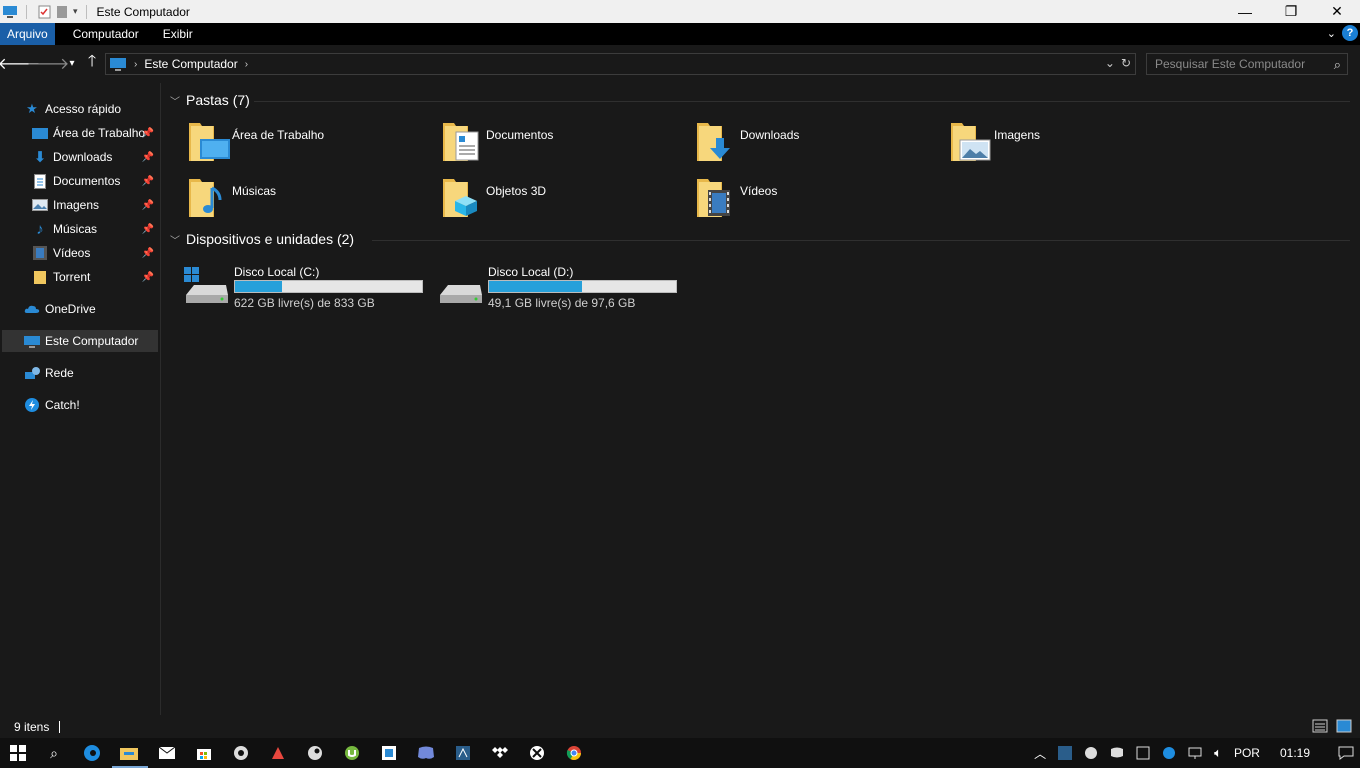 Image resolution: width=1360 pixels, height=768 pixels. I want to click on expand-ribbon-chevron-icon: ⌄, so click(1331, 33).